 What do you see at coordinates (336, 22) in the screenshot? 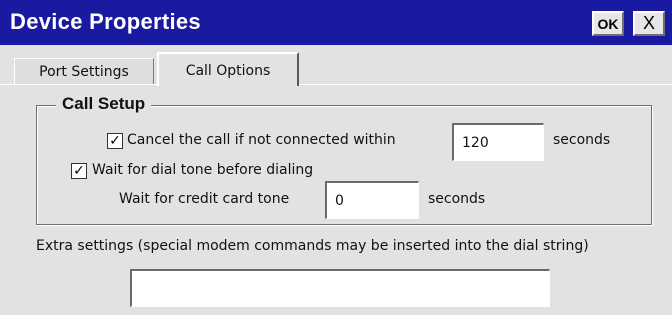
I see `title-bar: Device Properties OK X` at bounding box center [336, 22].